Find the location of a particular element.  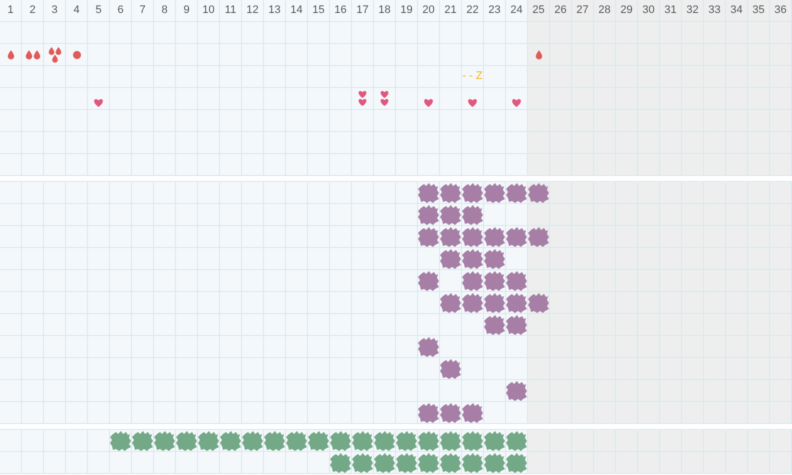

day-label: 15 is located at coordinates (319, 11).